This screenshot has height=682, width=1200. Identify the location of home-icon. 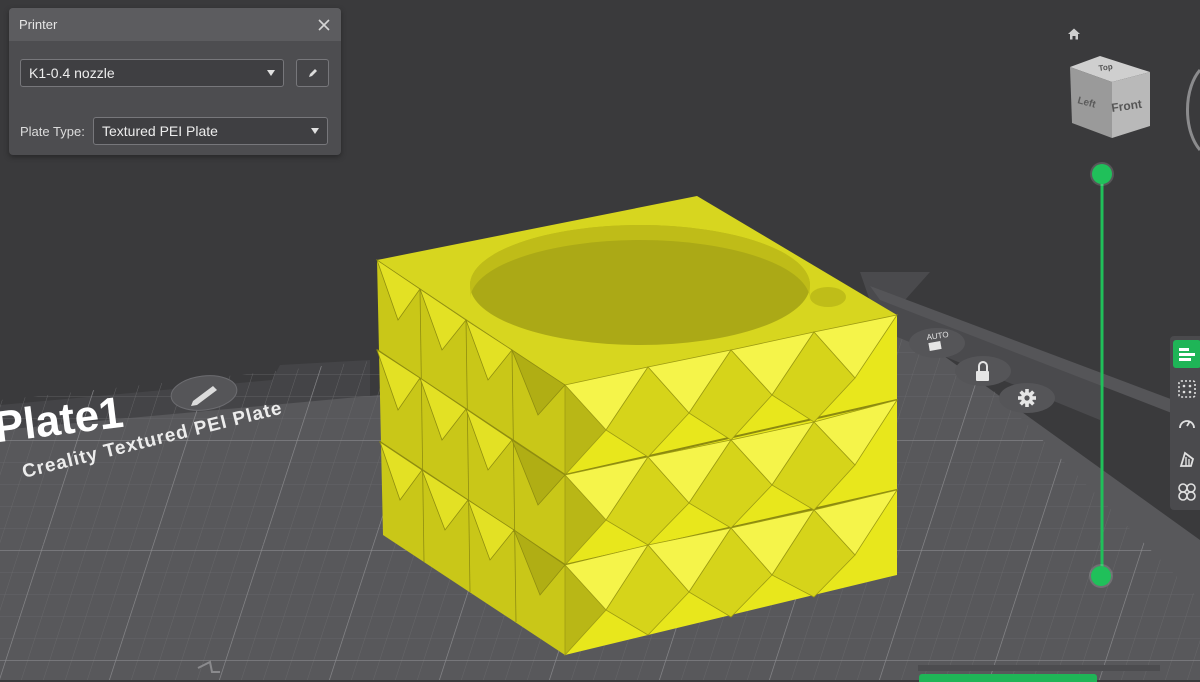
(1074, 34).